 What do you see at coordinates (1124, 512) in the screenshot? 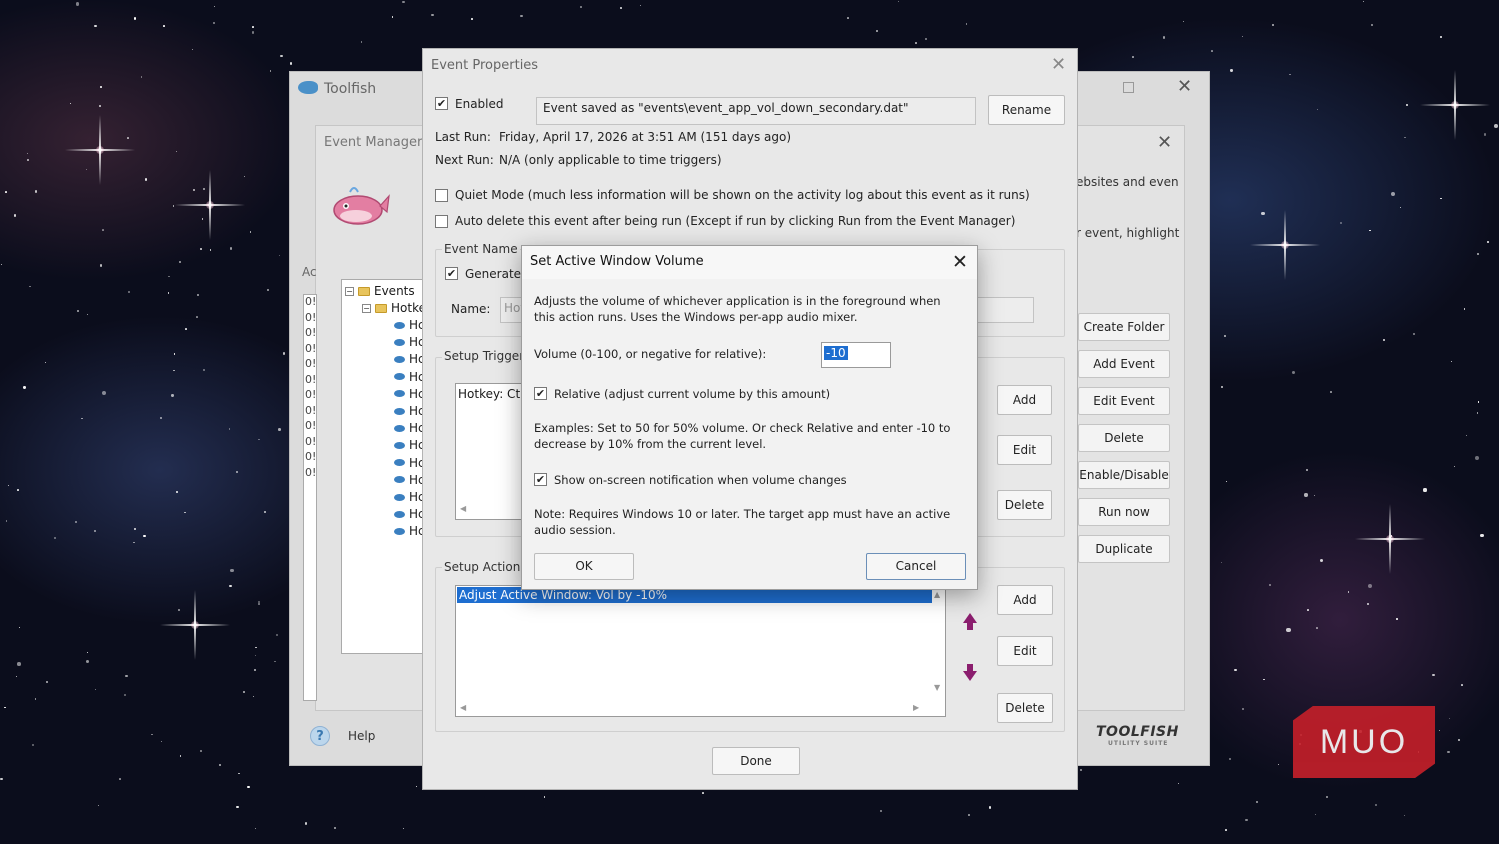
I see `run-now-button: Run now` at bounding box center [1124, 512].